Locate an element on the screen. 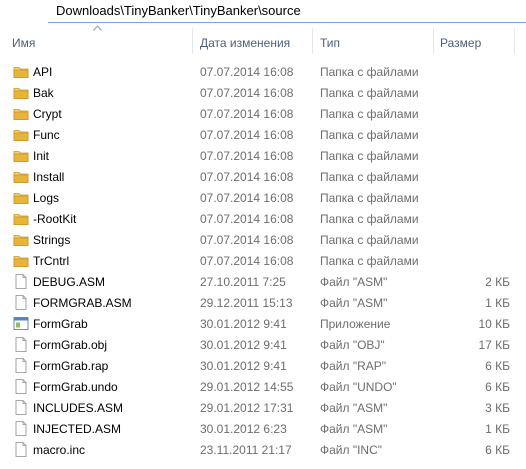  file-name: Init is located at coordinates (41, 156).